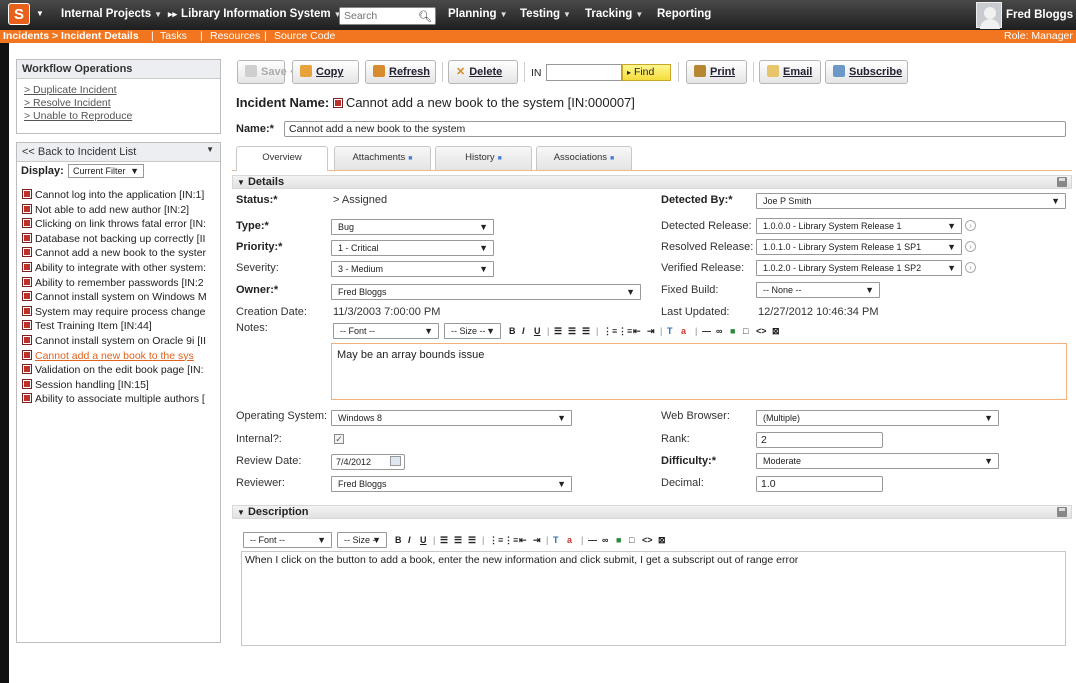 This screenshot has height=683, width=1076. Describe the element at coordinates (699, 371) in the screenshot. I see `notes-editor: May be an array bounds issue` at that location.